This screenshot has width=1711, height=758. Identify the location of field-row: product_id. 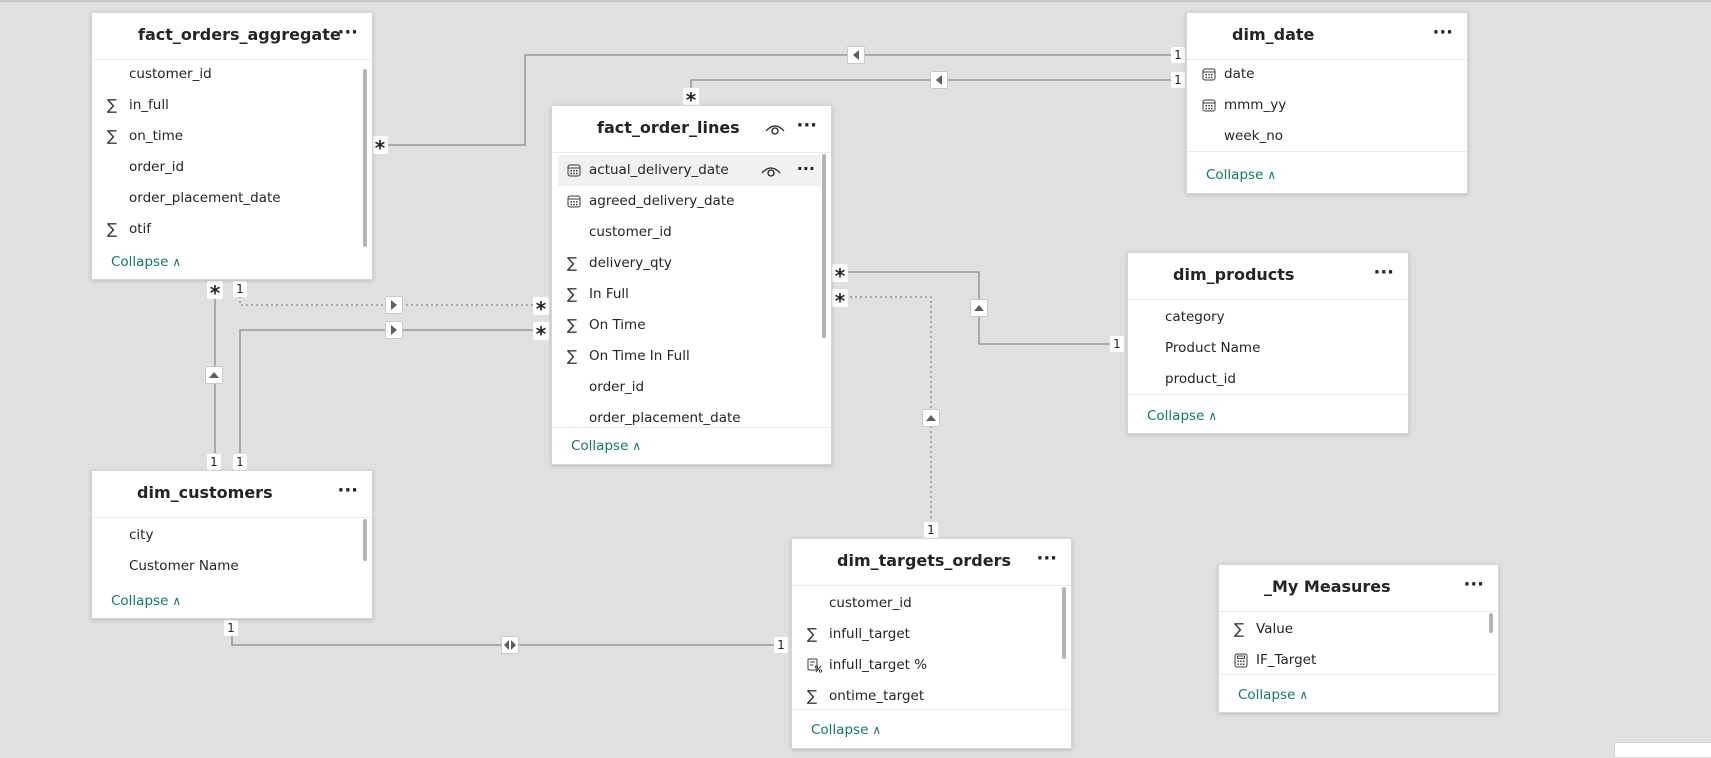
(1268, 379).